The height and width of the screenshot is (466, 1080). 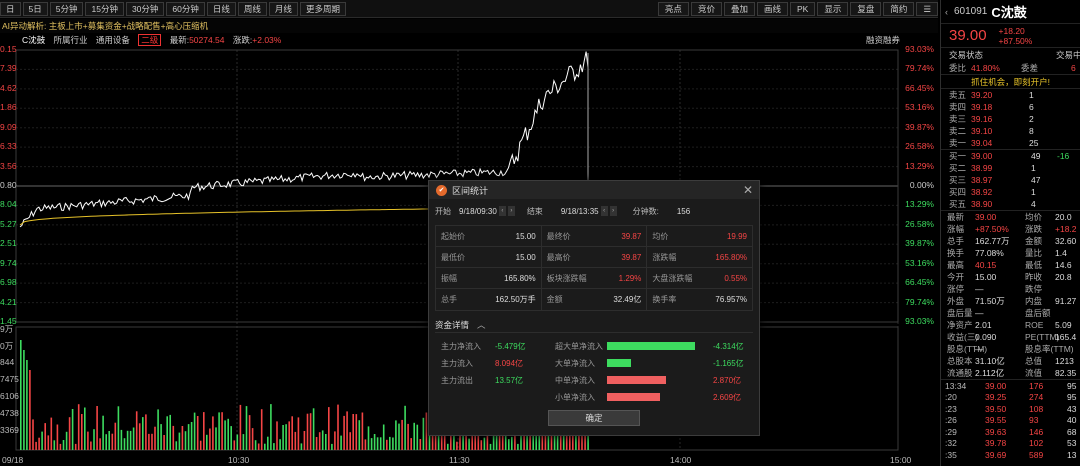 What do you see at coordinates (594, 418) in the screenshot?
I see `ok-button: 确定` at bounding box center [594, 418].